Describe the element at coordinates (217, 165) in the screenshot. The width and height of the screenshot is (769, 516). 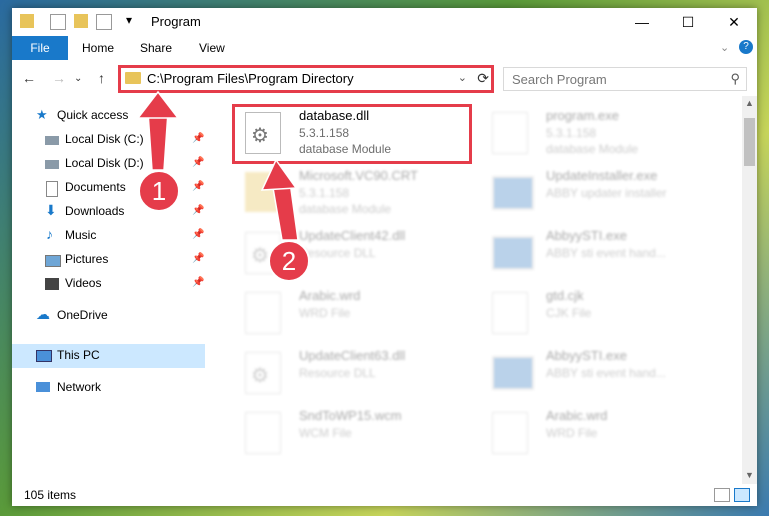
I see `annotation-arrows` at that location.